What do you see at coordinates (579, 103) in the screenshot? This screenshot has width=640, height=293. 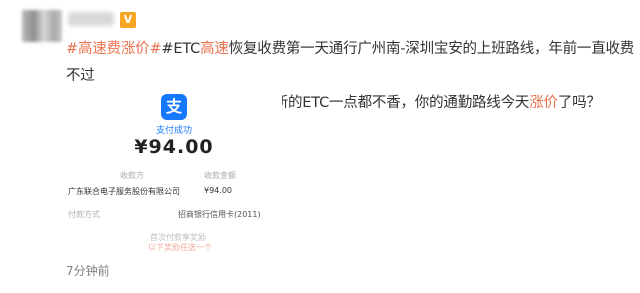 I see `post-text-end: 了吗？` at bounding box center [579, 103].